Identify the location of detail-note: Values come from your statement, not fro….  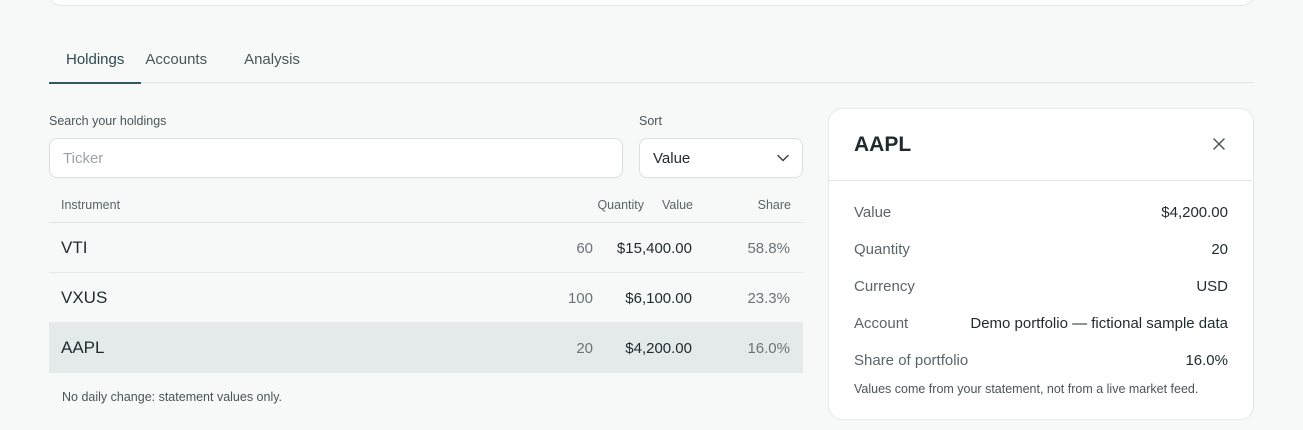
(1026, 389).